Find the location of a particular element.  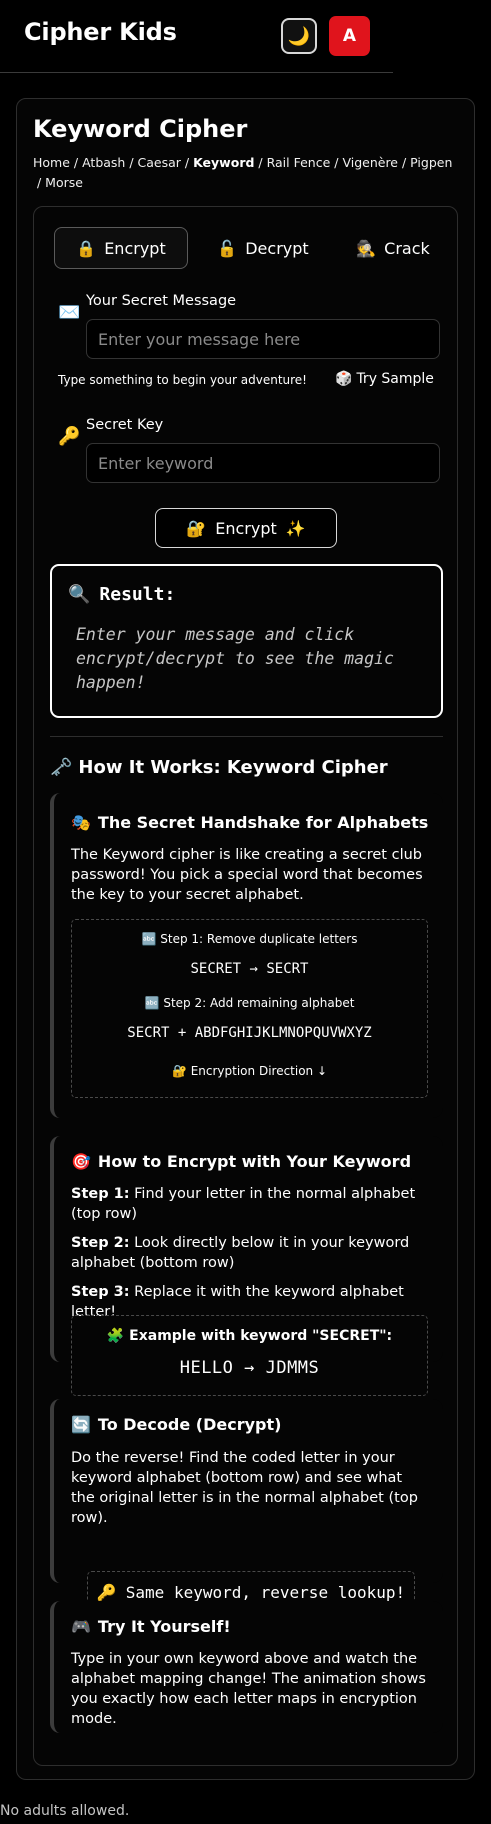

tab-decrypt: 🔓 Decrypt is located at coordinates (263, 248).